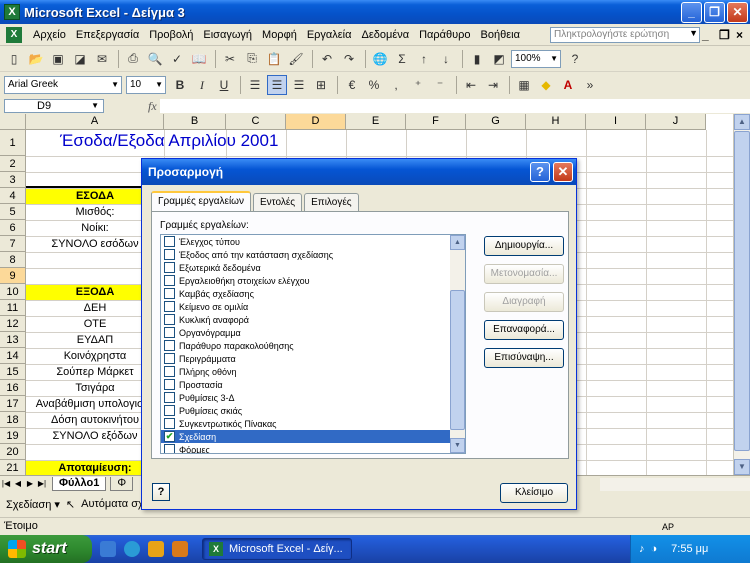 This screenshot has width=750, height=563. What do you see at coordinates (180, 85) in the screenshot?
I see `bold-button: B` at bounding box center [180, 85].